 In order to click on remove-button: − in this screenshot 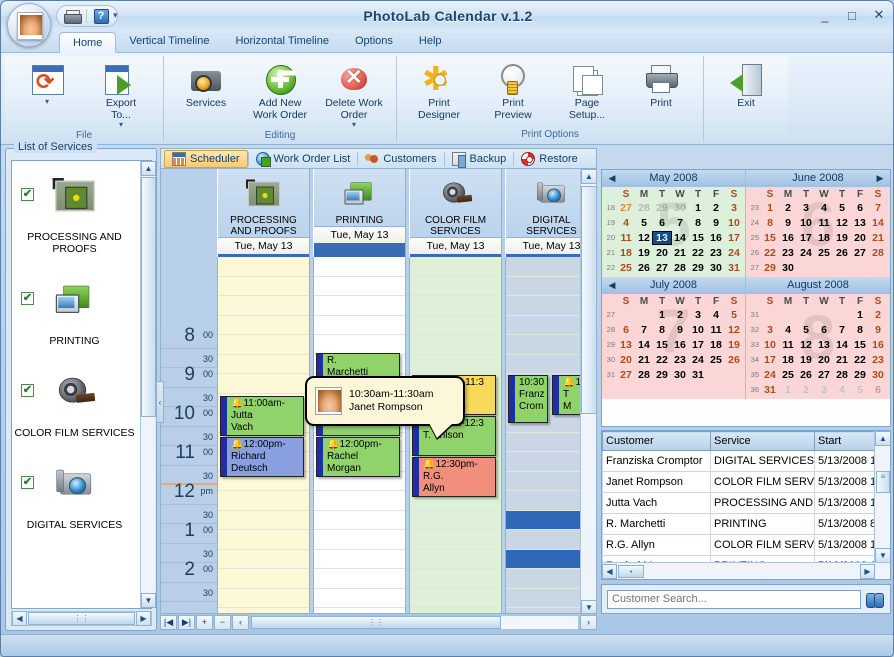, I will do `click(222, 622)`.